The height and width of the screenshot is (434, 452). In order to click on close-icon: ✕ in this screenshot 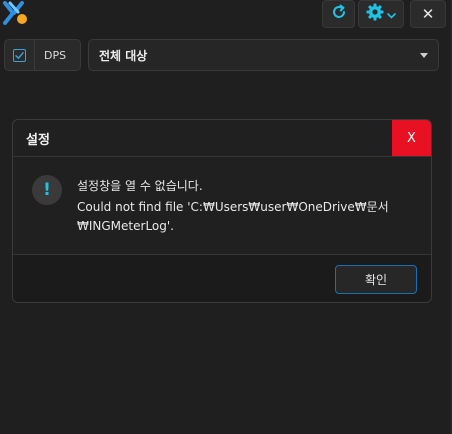, I will do `click(428, 14)`.